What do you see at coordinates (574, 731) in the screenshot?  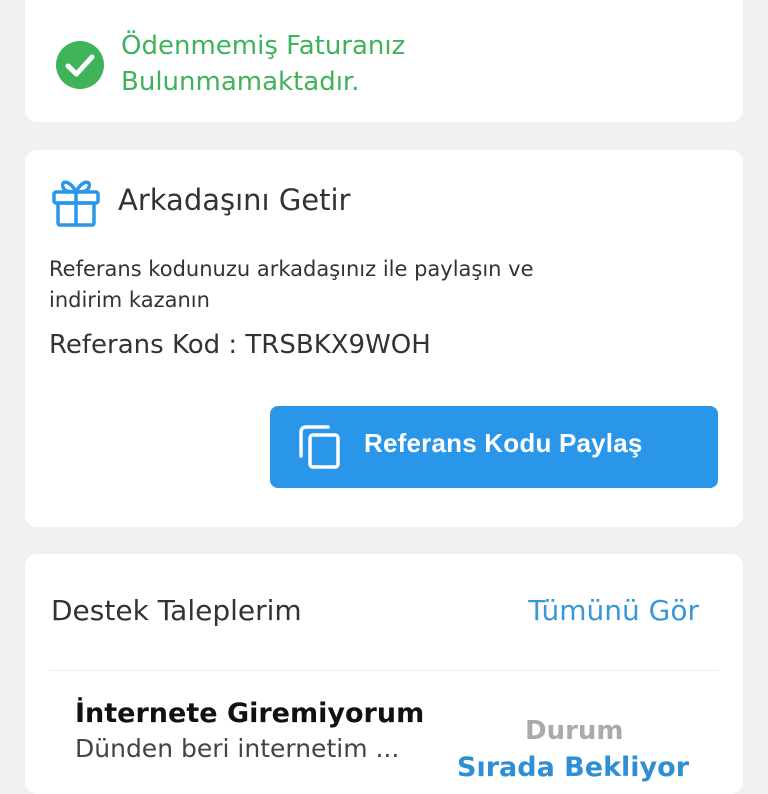 I see `ticket-status-label: Durum` at bounding box center [574, 731].